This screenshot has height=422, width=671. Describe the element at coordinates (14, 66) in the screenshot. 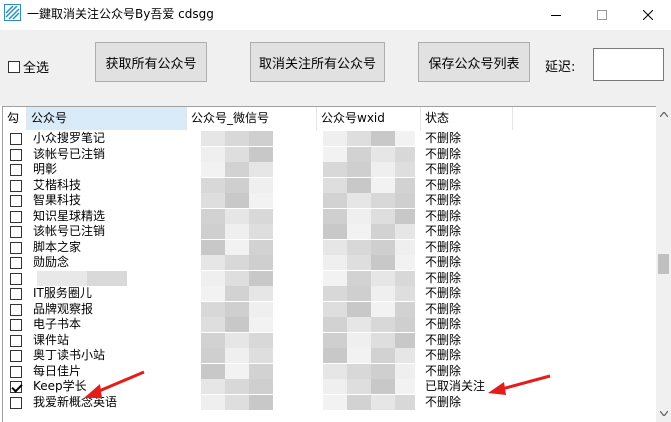

I see `select-all-box` at that location.